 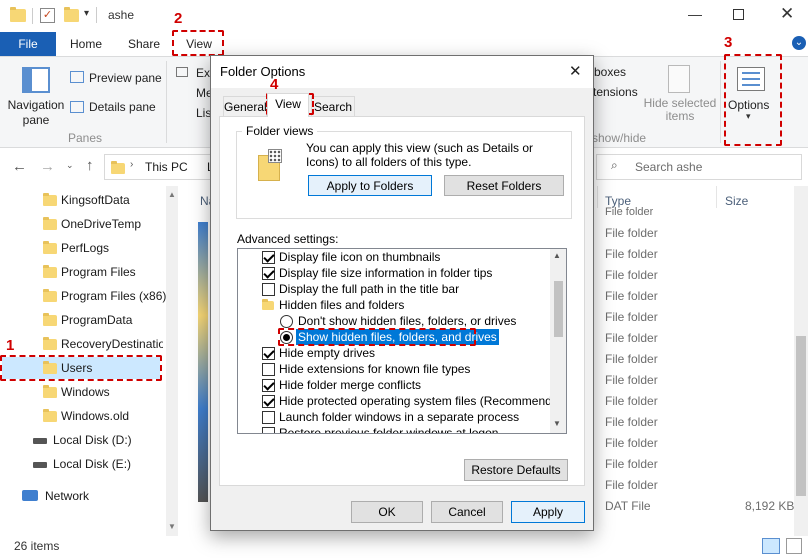 I want to click on layout-icon, so click(x=182, y=72).